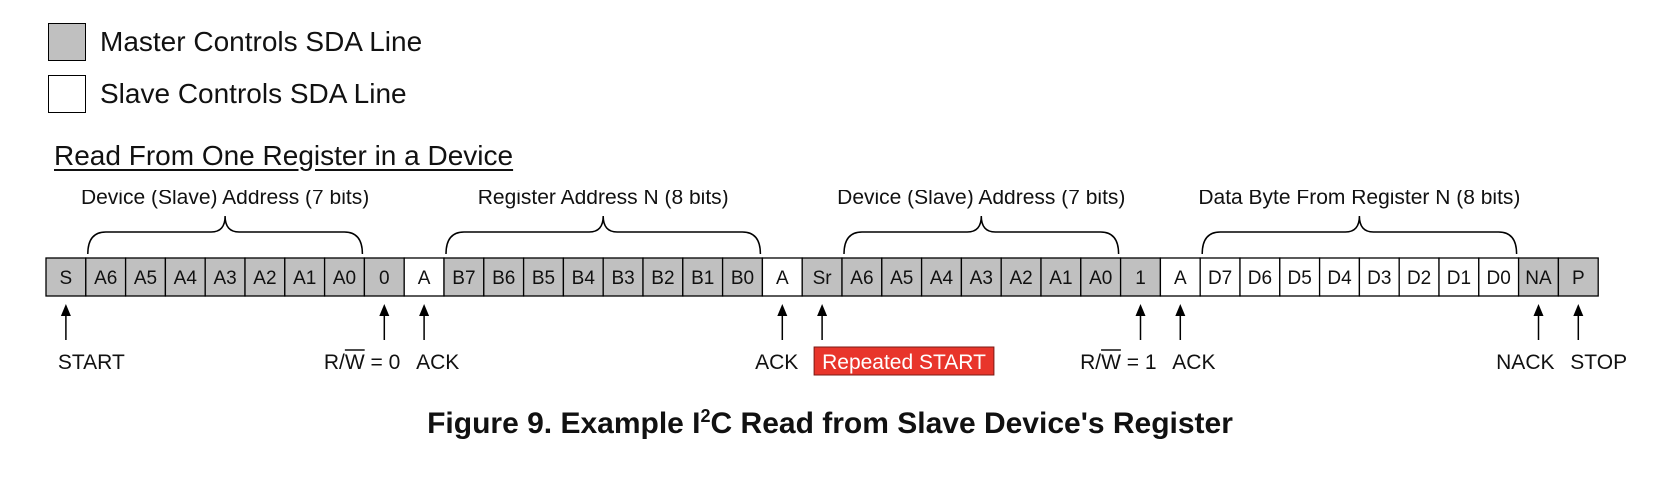 The image size is (1660, 484). What do you see at coordinates (503, 278) in the screenshot?
I see `bit-label: B6` at bounding box center [503, 278].